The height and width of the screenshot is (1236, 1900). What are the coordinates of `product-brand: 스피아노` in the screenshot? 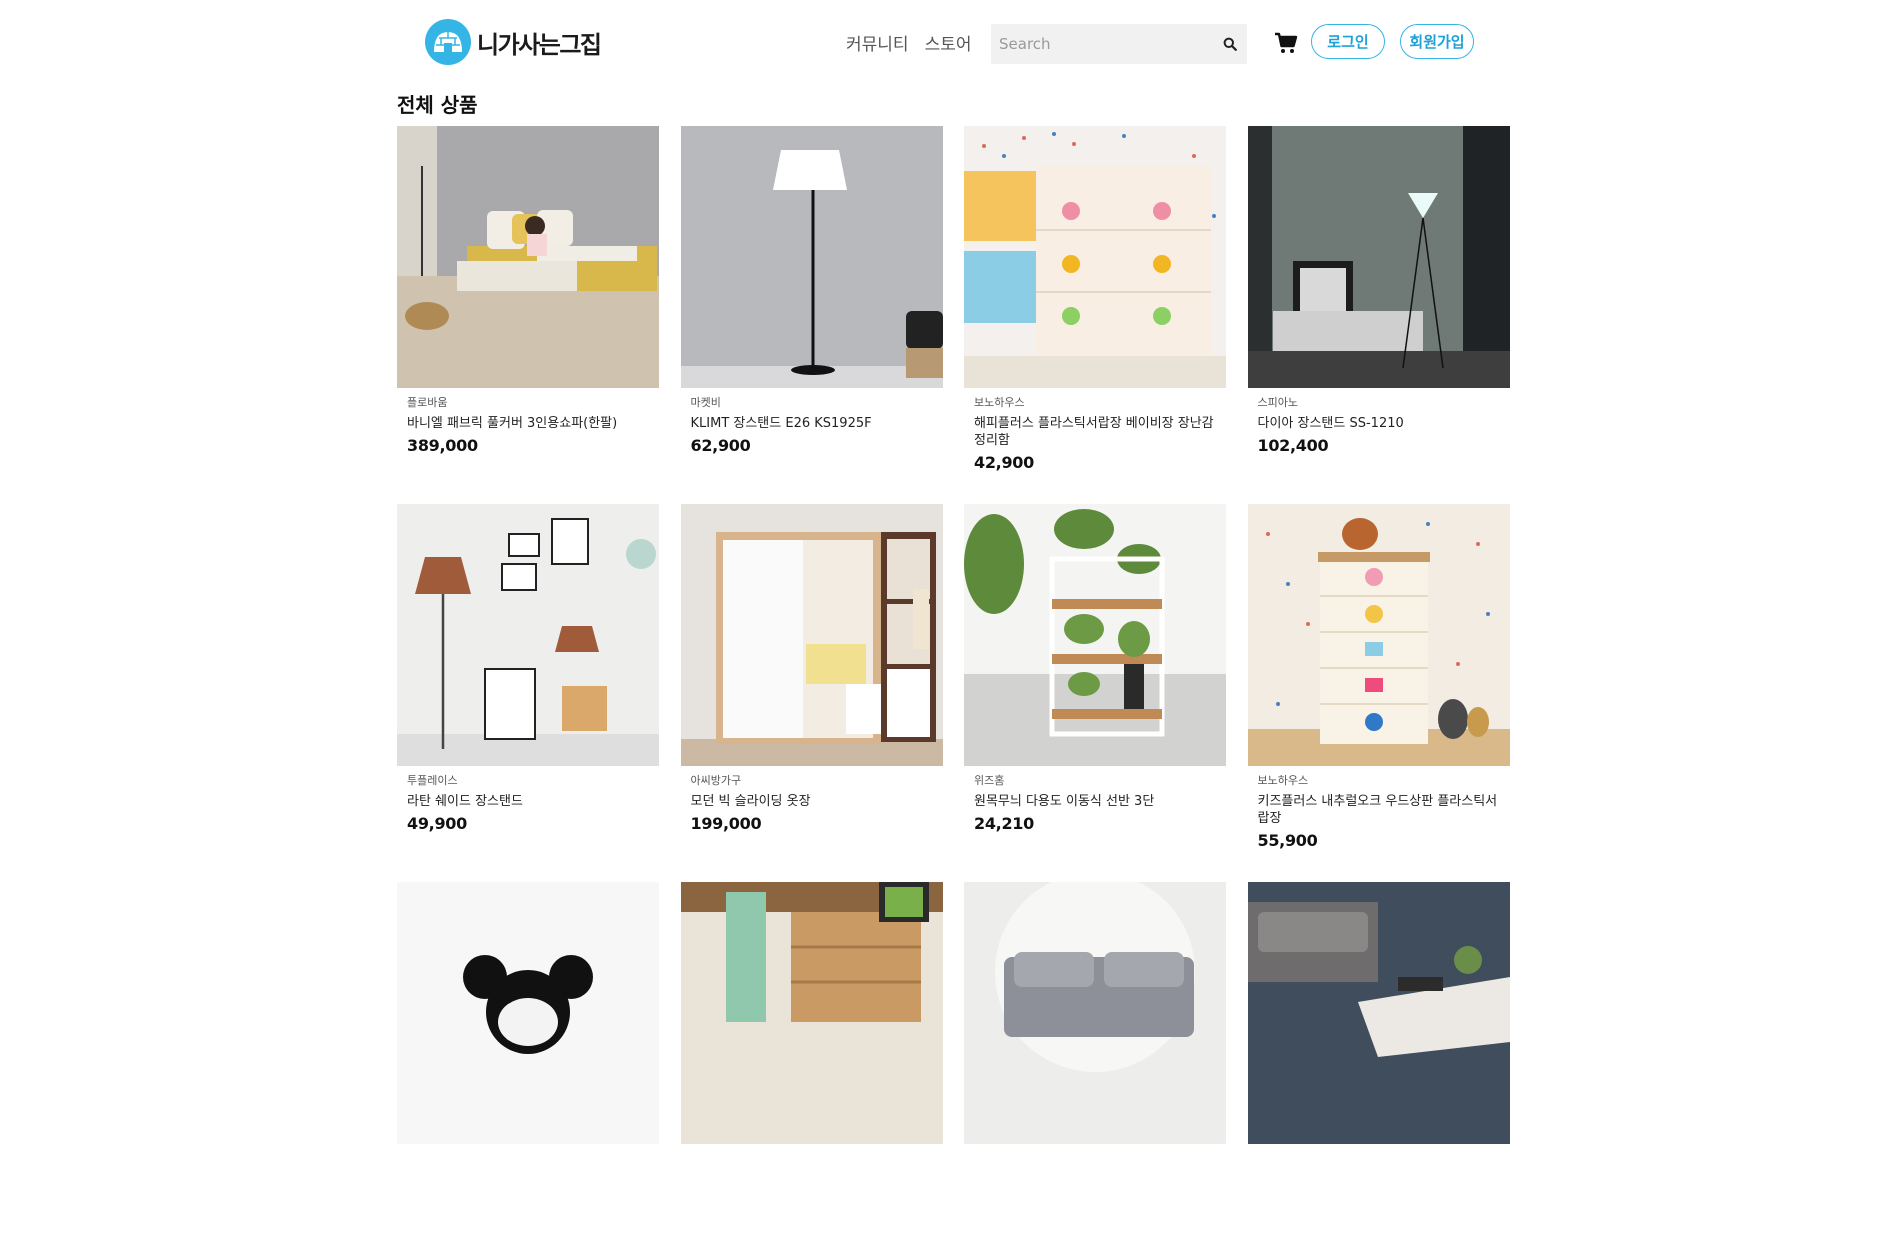 It's located at (1277, 402).